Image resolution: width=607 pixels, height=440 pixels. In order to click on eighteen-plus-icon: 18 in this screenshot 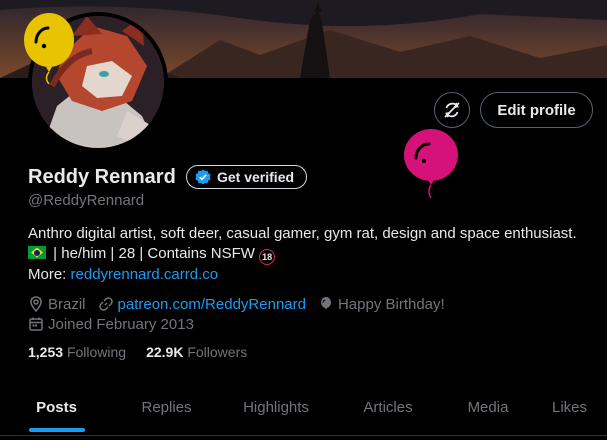, I will do `click(267, 257)`.